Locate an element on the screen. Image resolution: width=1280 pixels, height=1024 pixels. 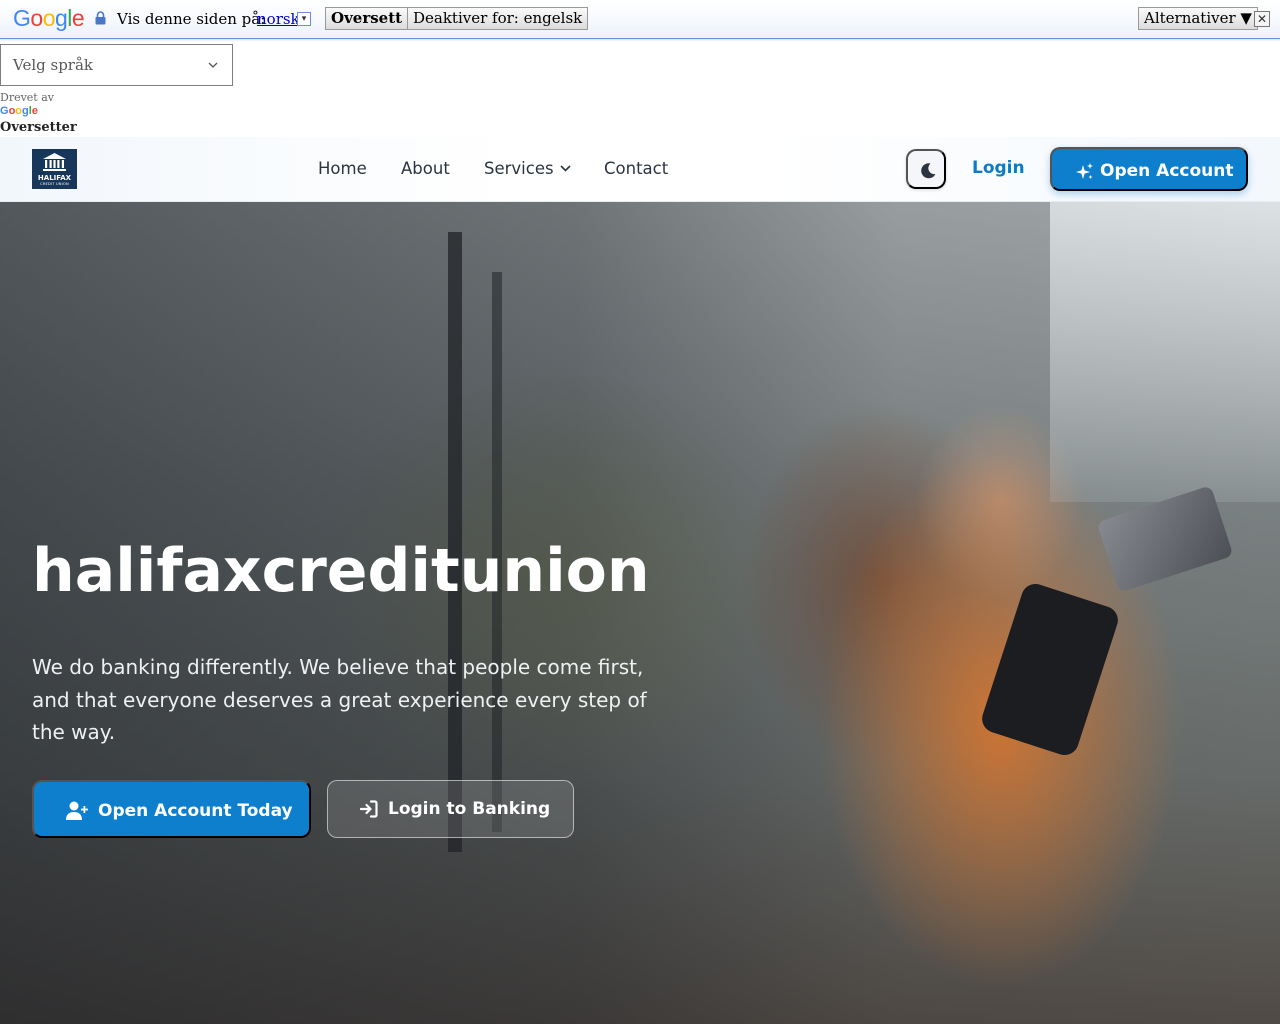
open-account-label: Open Account is located at coordinates (1167, 171).